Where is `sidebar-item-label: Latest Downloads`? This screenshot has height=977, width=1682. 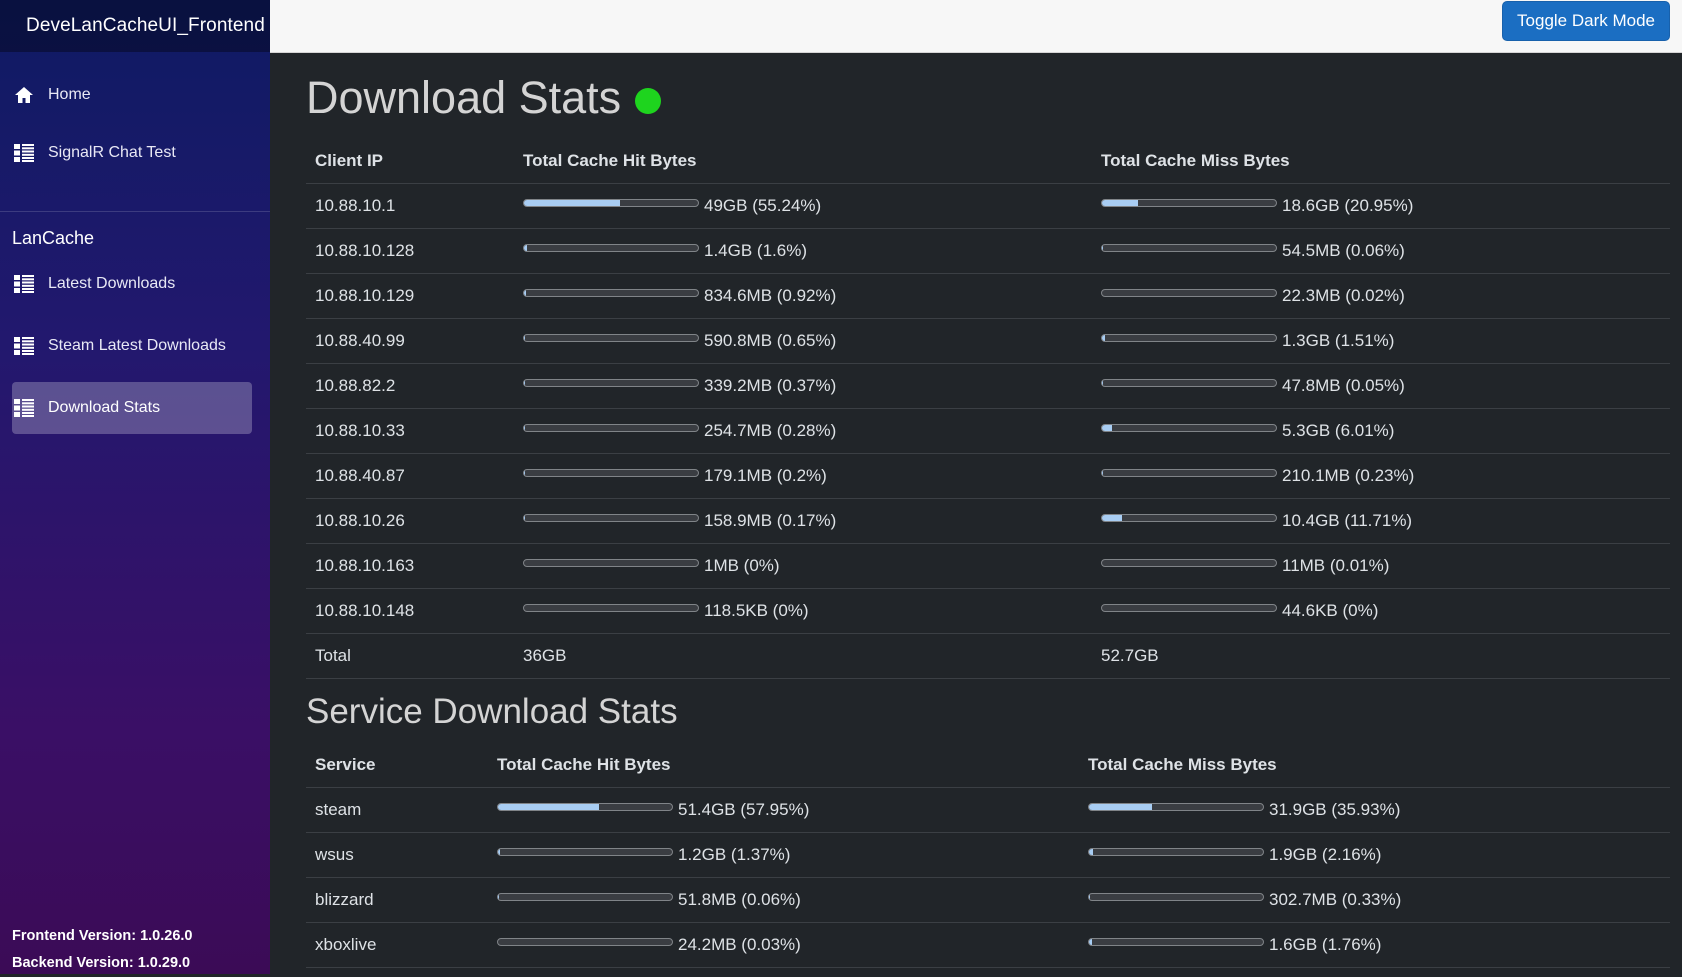 sidebar-item-label: Latest Downloads is located at coordinates (111, 284).